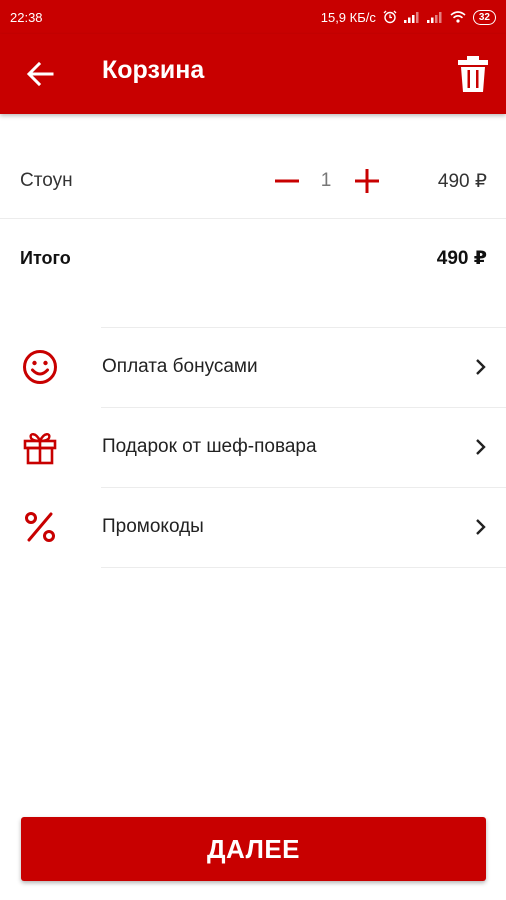 The image size is (506, 900). I want to click on status-time: 22:38, so click(26, 17).